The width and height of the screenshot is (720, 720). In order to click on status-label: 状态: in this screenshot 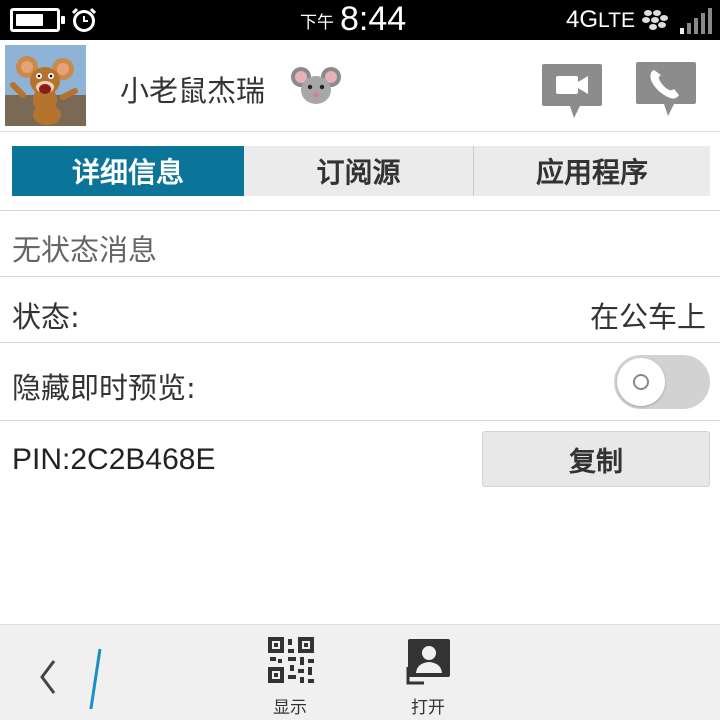, I will do `click(46, 317)`.